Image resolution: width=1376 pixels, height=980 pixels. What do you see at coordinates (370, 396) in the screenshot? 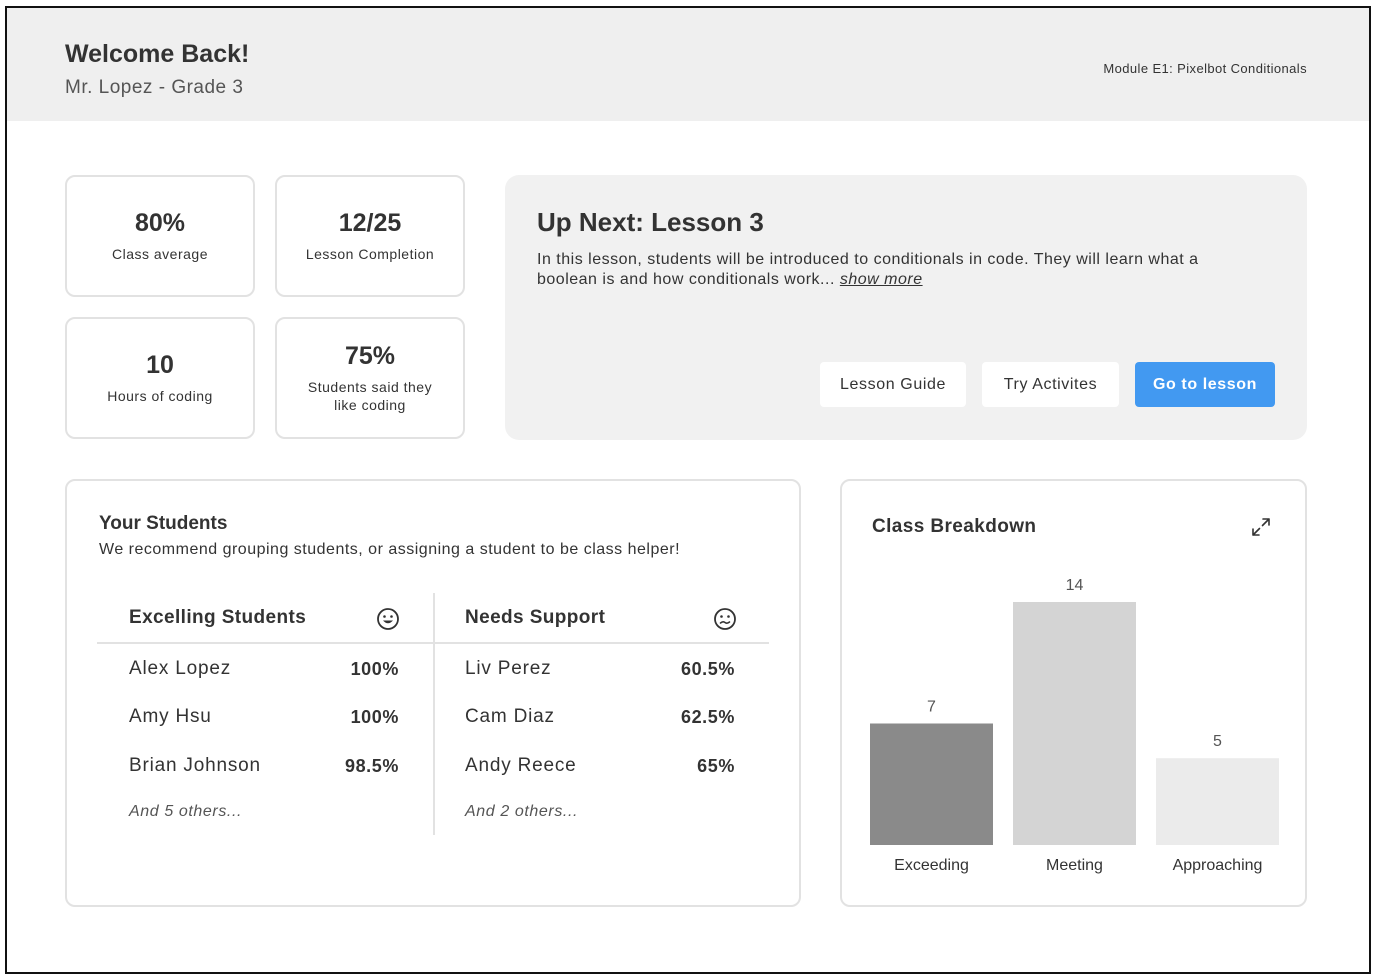
I see `stat-label: Students said they like coding` at bounding box center [370, 396].